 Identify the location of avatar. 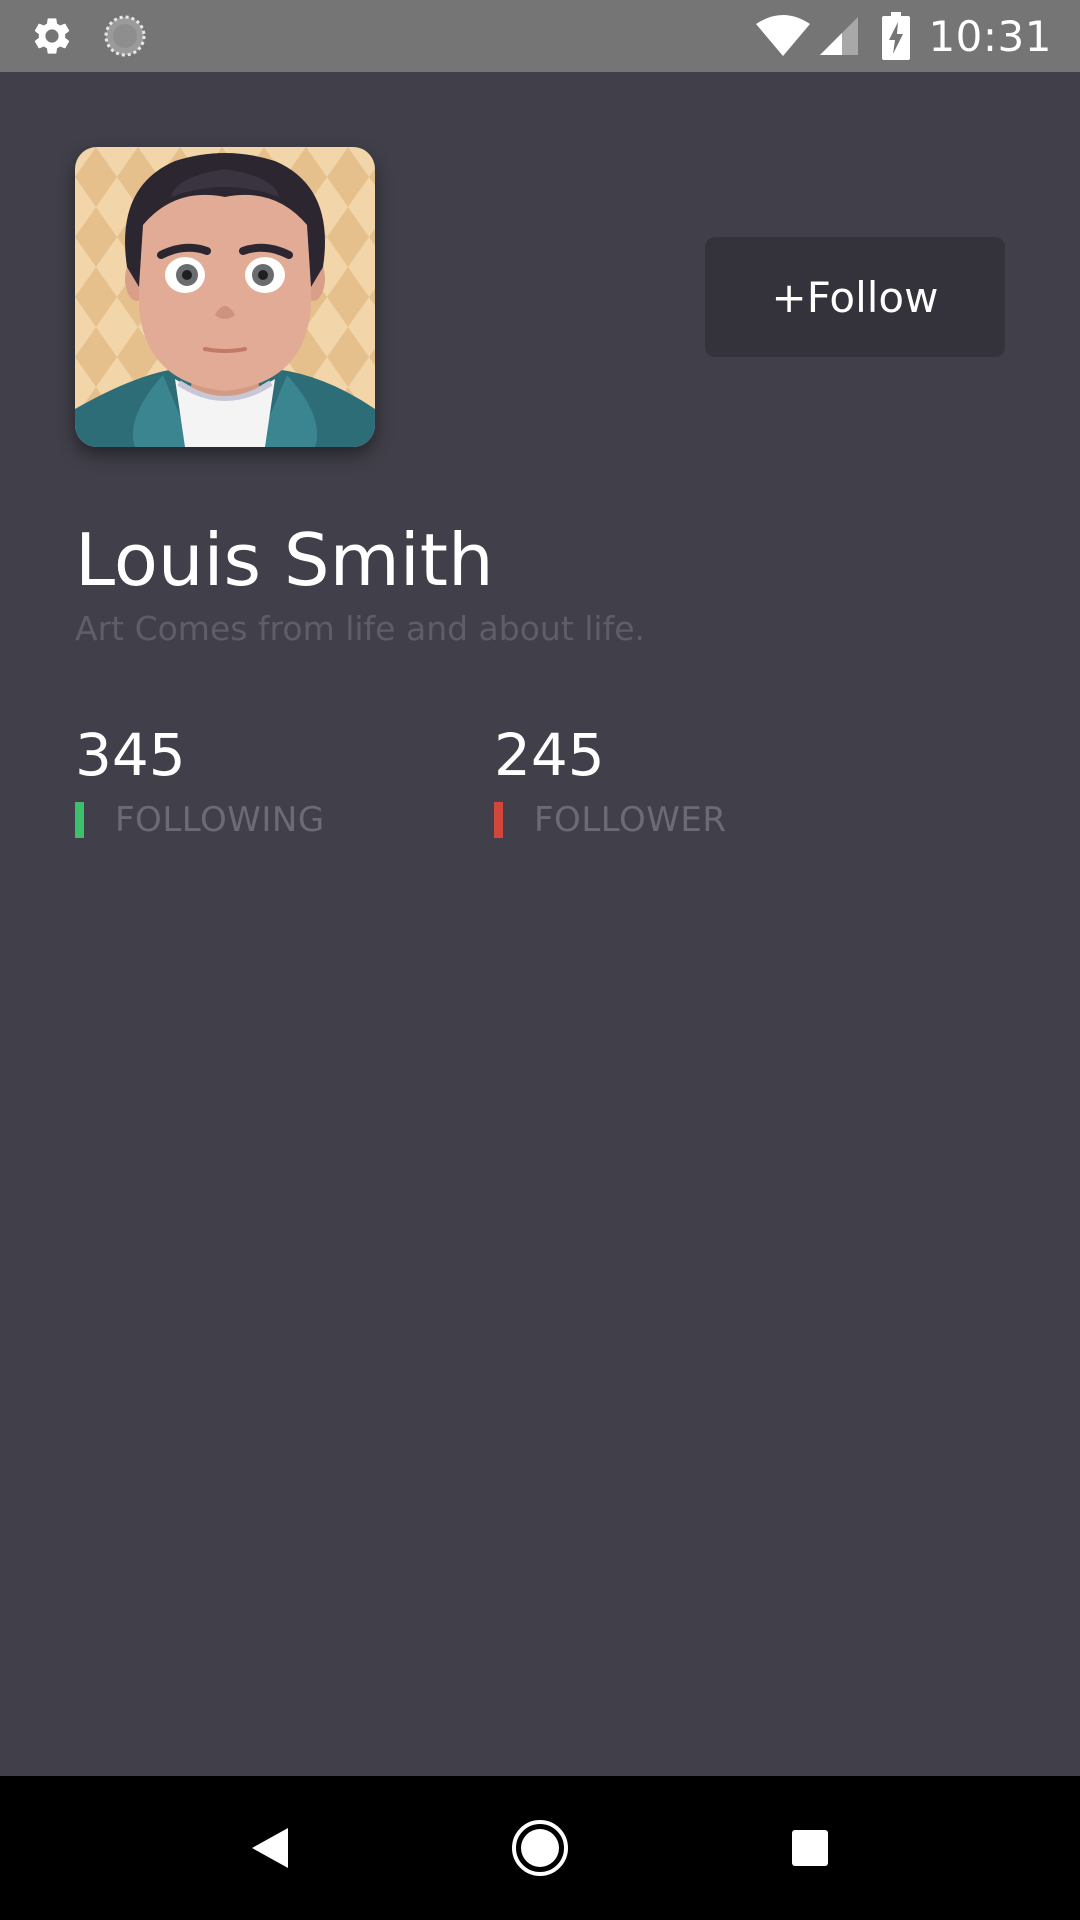
(225, 297).